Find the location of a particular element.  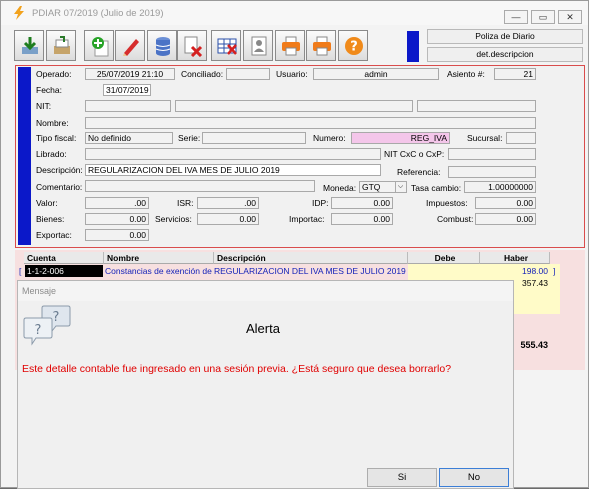

comentario-field is located at coordinates (200, 186).